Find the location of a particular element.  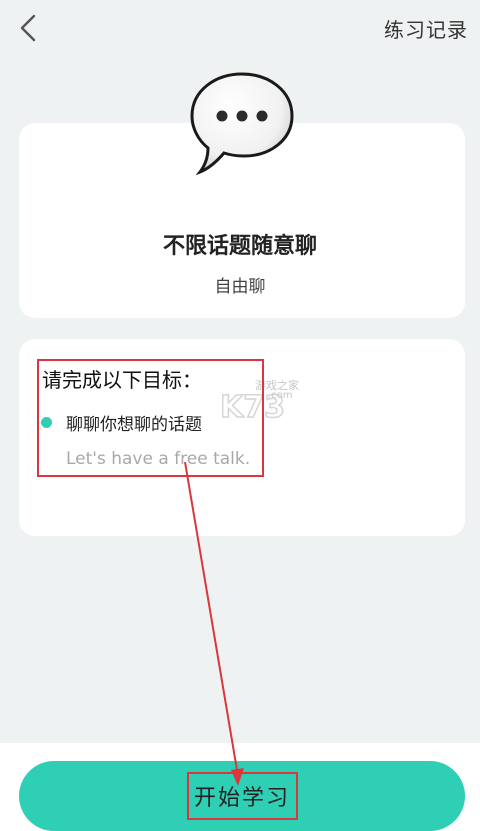

topic-title: 不限话题随意聊 is located at coordinates (239, 246).